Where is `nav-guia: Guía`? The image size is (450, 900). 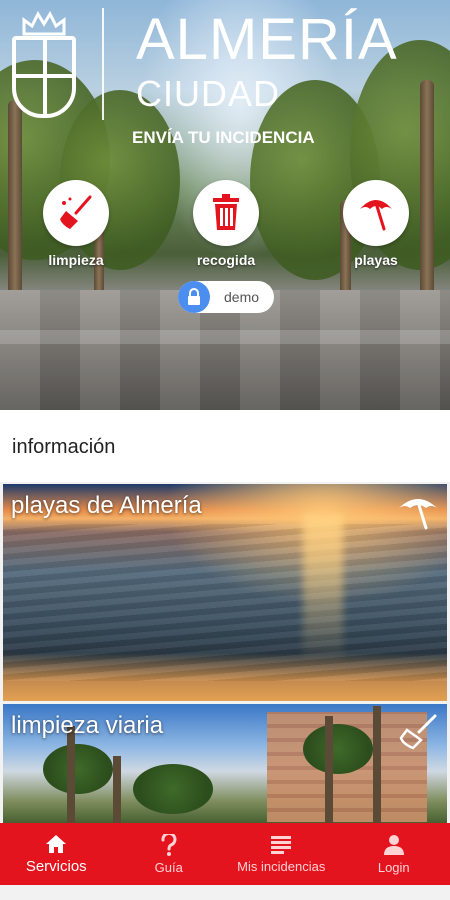 nav-guia: Guía is located at coordinates (169, 854).